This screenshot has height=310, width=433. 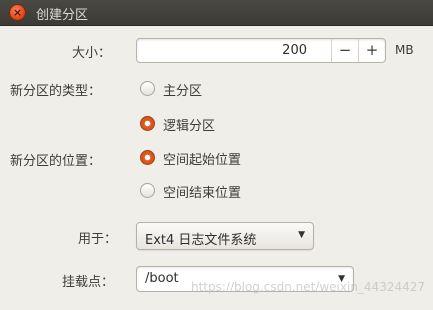 I want to click on dropdown-arrow-icon: ▼, so click(x=301, y=235).